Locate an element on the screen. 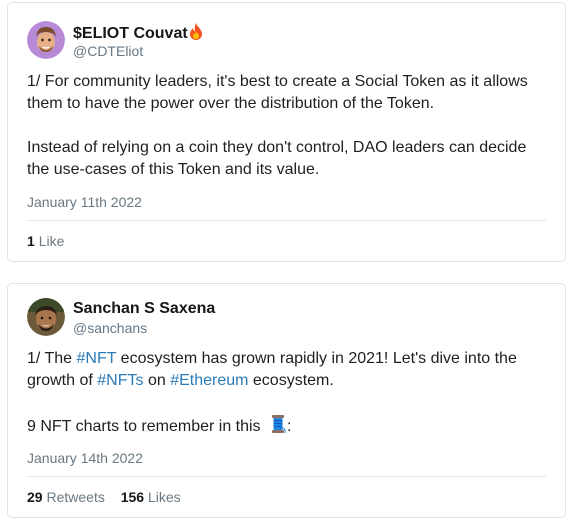 The width and height of the screenshot is (581, 524). tweet-date: January 11th 2022 is located at coordinates (84, 202).